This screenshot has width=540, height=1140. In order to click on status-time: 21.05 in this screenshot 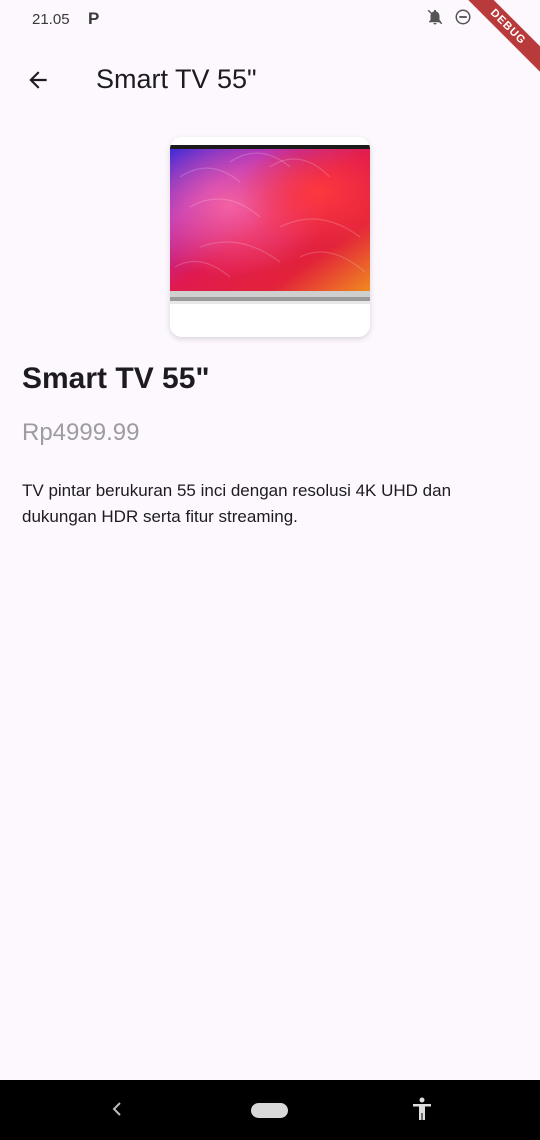, I will do `click(51, 19)`.